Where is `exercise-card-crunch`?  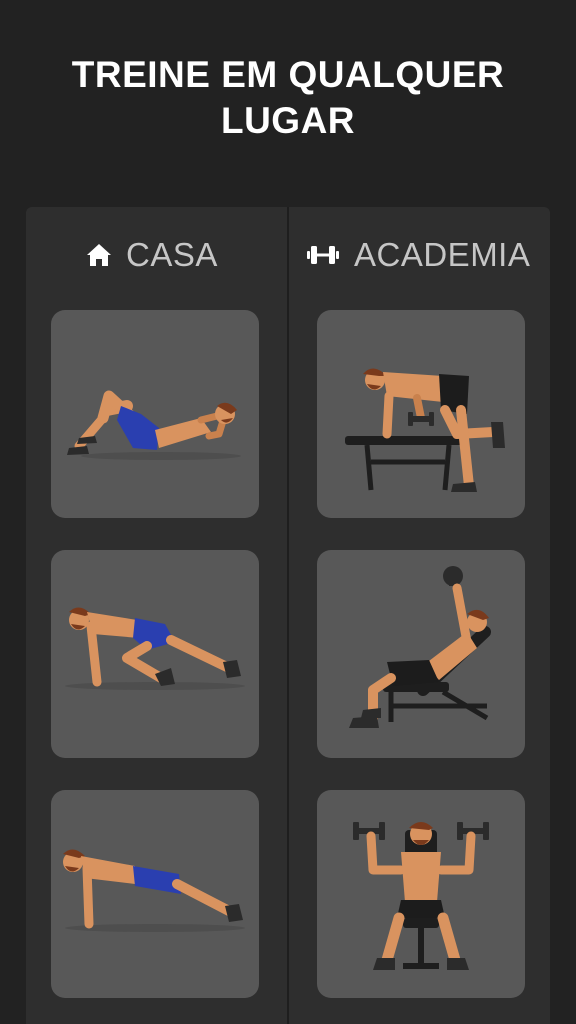
exercise-card-crunch is located at coordinates (155, 414).